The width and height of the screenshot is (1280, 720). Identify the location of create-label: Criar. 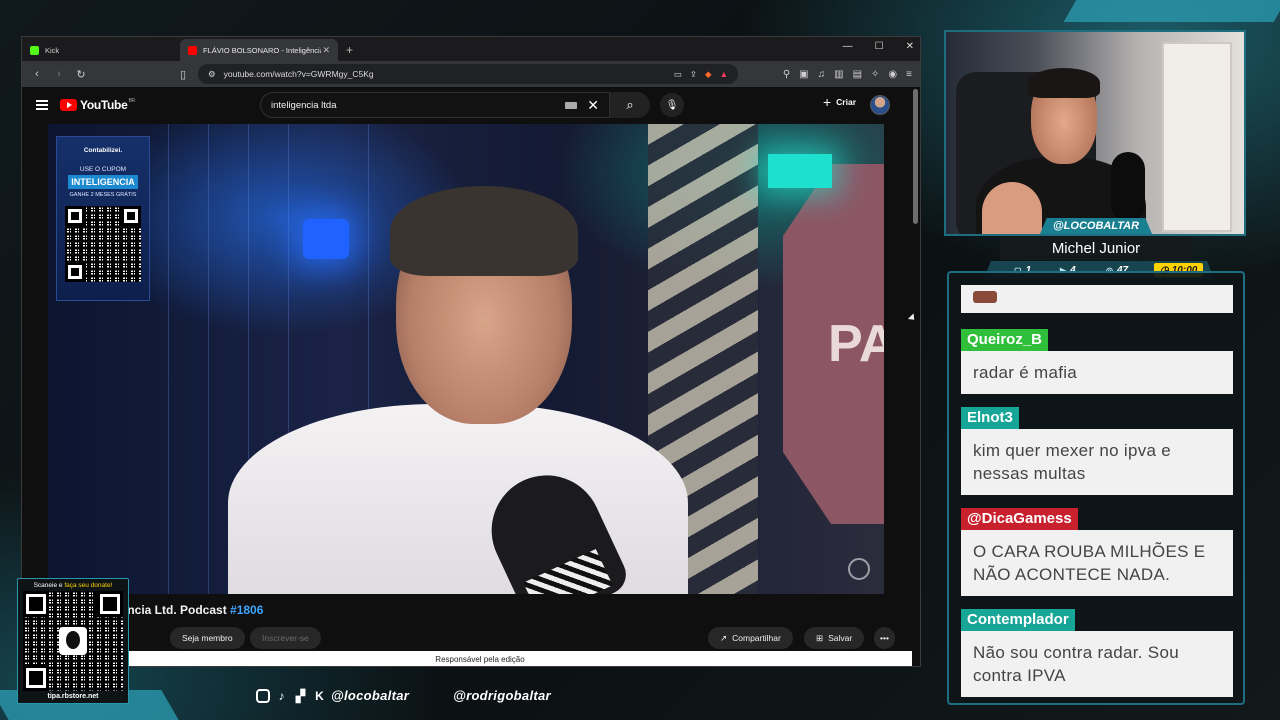
(846, 102).